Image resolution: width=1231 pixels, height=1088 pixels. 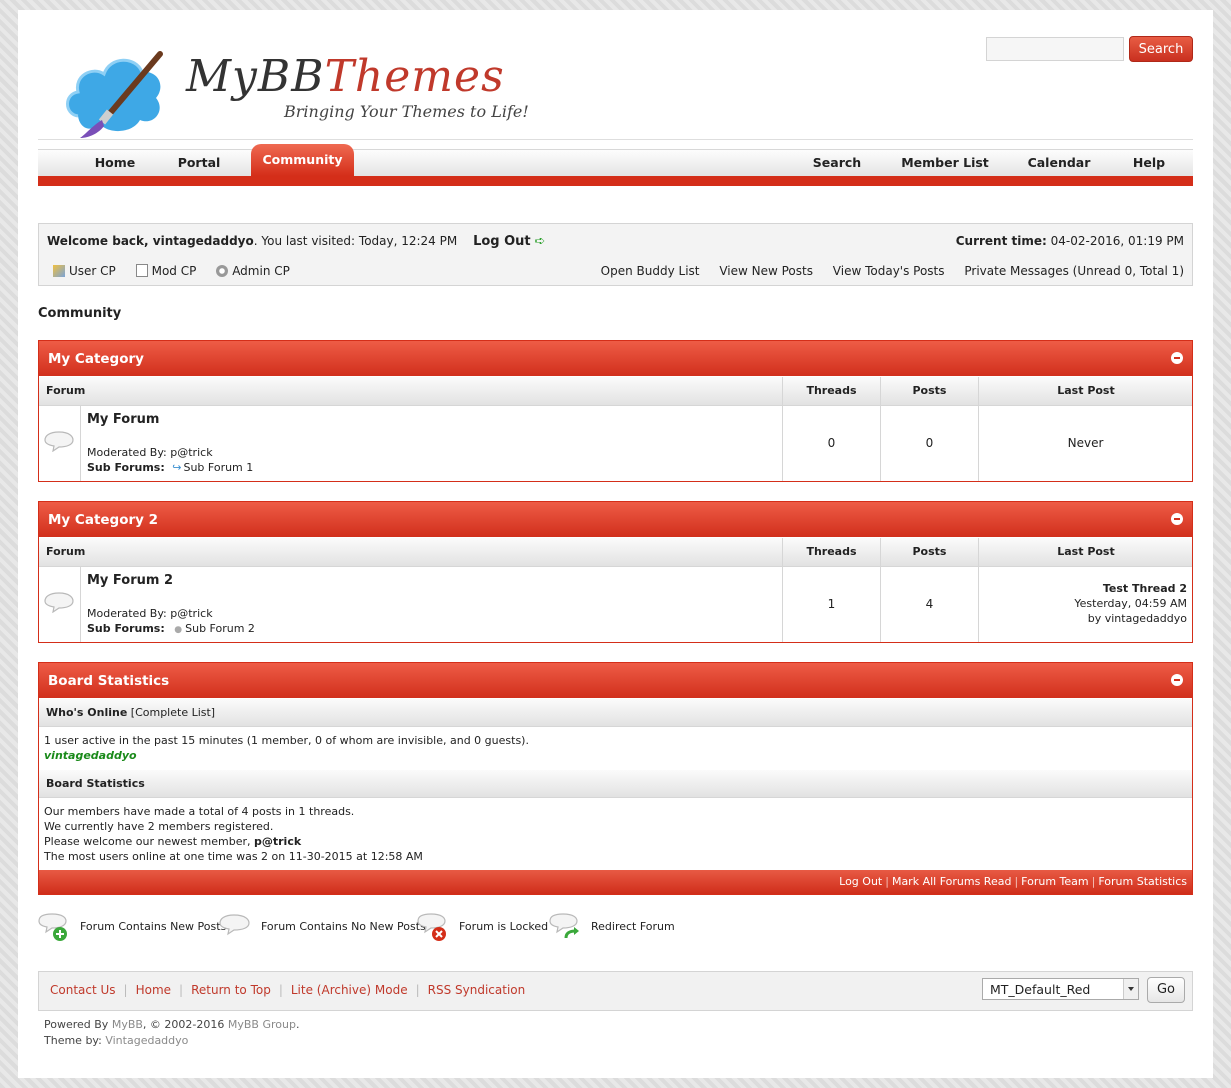 I want to click on col-posts: Posts, so click(x=929, y=391).